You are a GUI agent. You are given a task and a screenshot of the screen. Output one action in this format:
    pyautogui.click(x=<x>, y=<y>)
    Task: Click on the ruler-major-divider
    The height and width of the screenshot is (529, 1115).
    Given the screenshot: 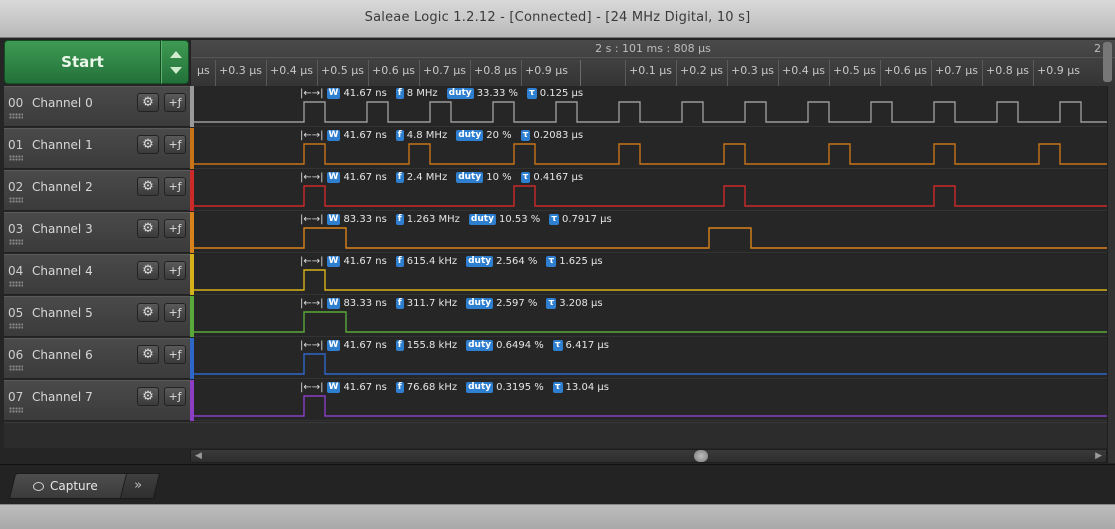 What is the action you would take?
    pyautogui.click(x=580, y=73)
    